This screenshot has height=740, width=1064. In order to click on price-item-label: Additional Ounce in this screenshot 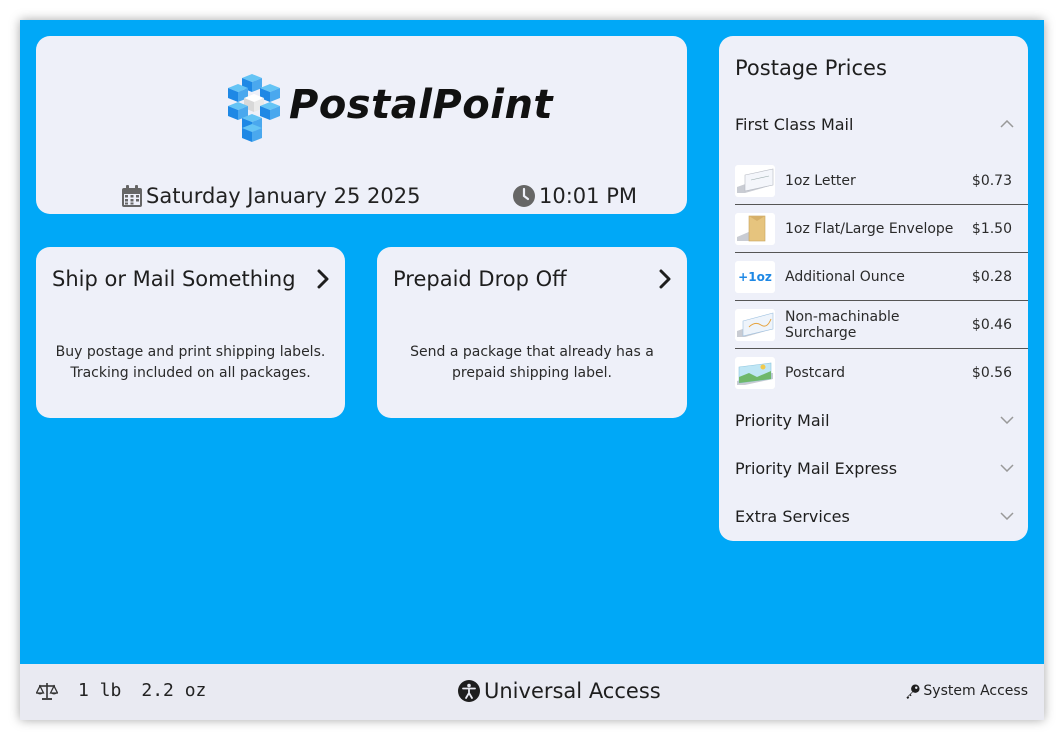, I will do `click(845, 276)`.